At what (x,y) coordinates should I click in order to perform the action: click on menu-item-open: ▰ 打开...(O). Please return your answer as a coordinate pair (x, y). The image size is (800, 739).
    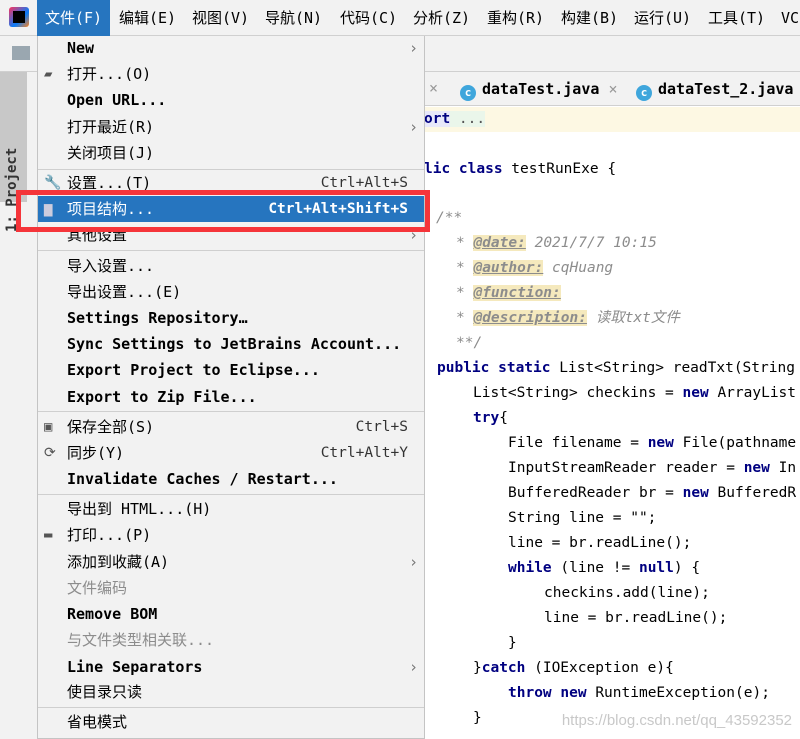
    Looking at the image, I should click on (231, 74).